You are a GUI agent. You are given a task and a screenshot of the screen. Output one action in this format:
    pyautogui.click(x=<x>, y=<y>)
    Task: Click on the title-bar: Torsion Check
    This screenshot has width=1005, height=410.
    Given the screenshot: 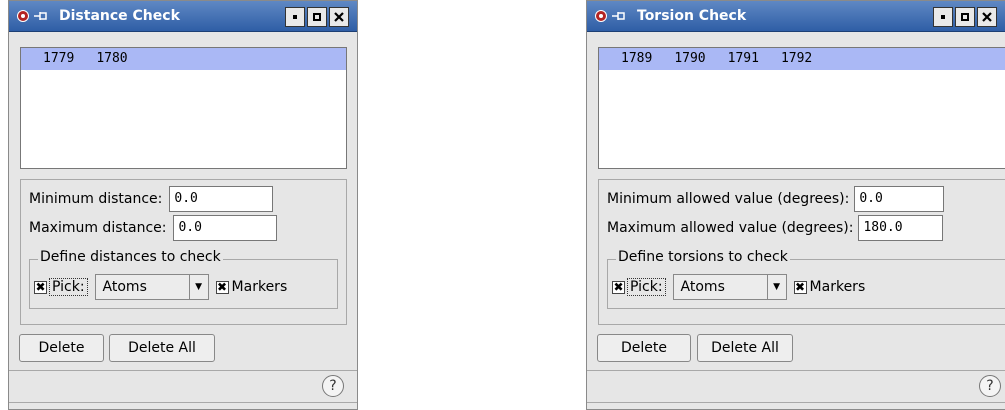 What is the action you would take?
    pyautogui.click(x=796, y=16)
    